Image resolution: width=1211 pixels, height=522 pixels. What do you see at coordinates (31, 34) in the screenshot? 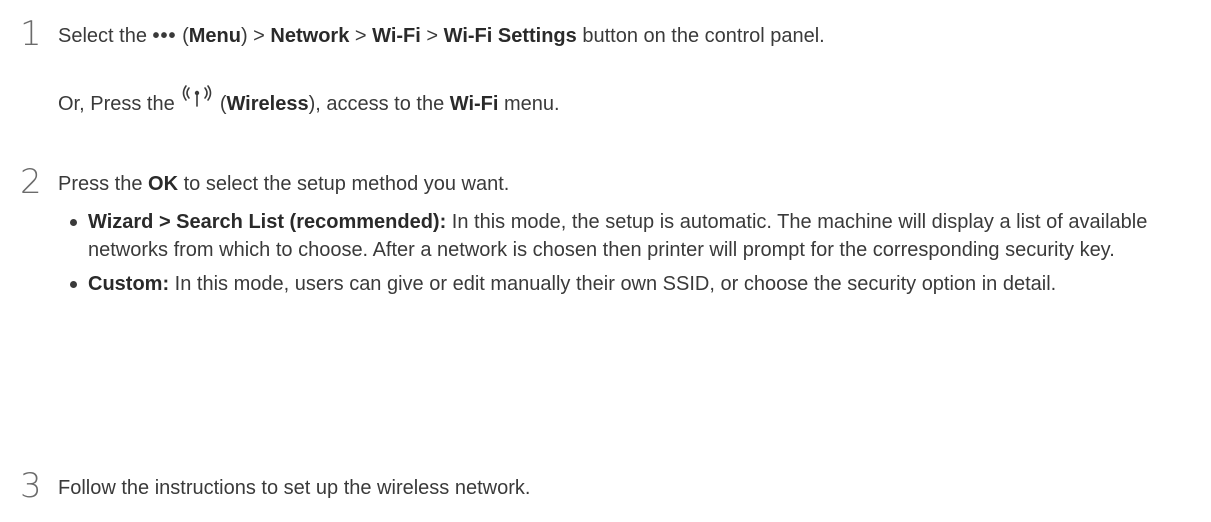
I see `step-number: 1` at bounding box center [31, 34].